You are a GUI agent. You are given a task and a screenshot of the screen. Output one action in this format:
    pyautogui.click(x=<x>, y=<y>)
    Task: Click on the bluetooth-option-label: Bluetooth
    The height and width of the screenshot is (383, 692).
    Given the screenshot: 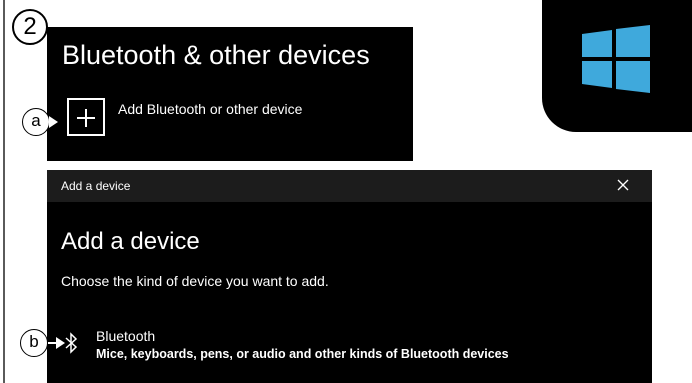 What is the action you would take?
    pyautogui.click(x=125, y=336)
    